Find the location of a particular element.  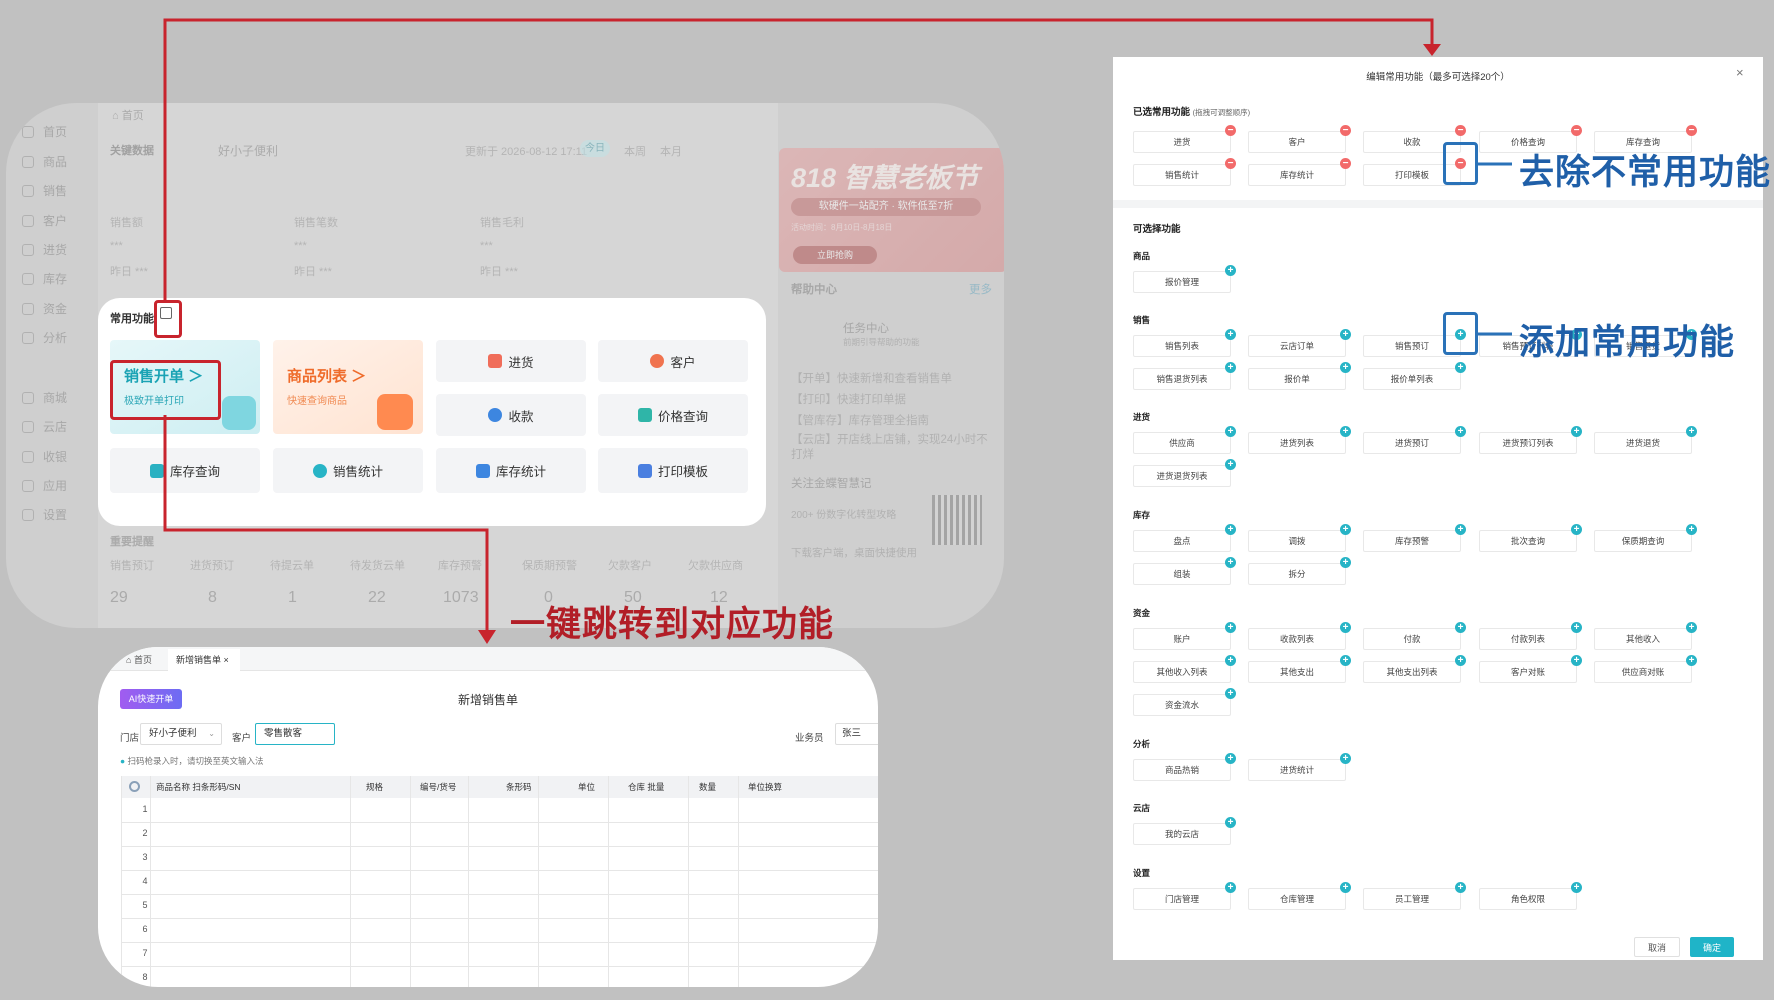

caption-add: 添加常用功能 is located at coordinates (1627, 342).